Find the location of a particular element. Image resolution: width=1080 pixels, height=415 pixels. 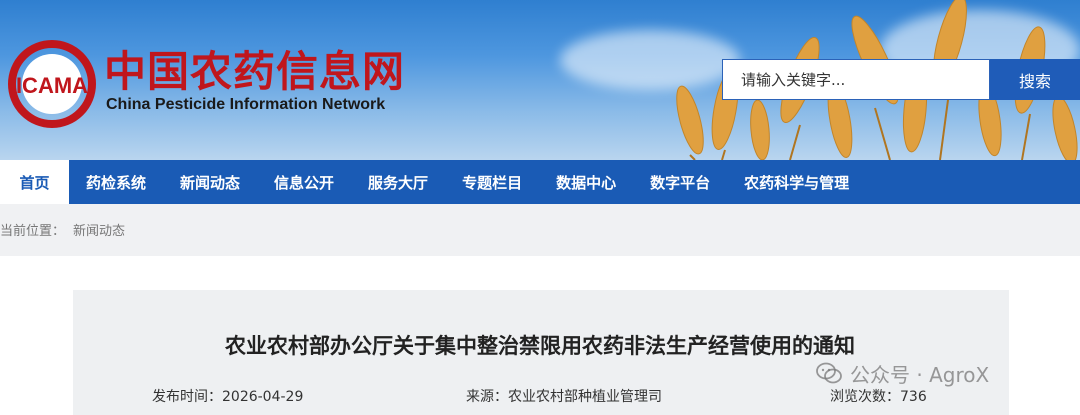

breadcrumb-current: 新闻动态 is located at coordinates (99, 229).